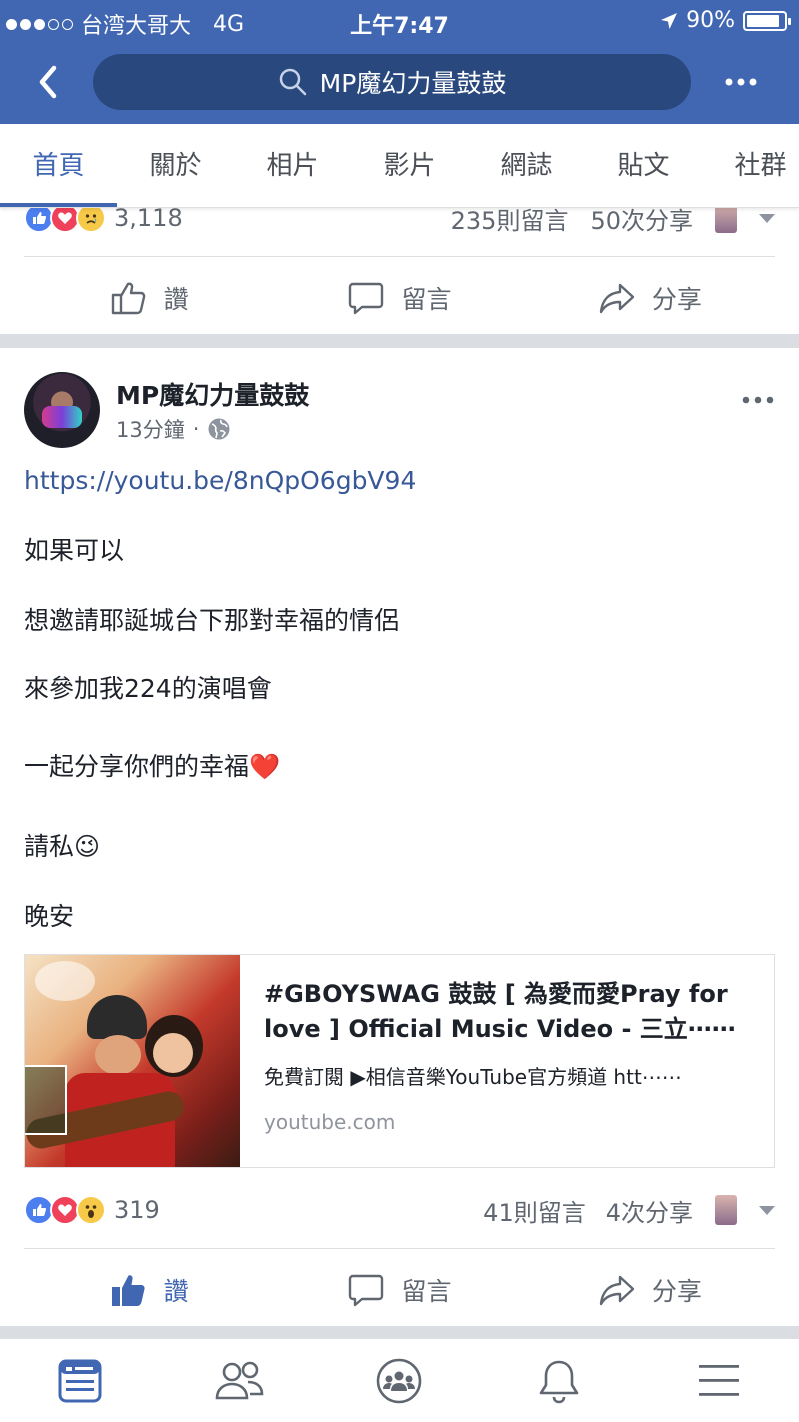  Describe the element at coordinates (212, 620) in the screenshot. I see `post-line-2: 想邀請耶誕城台下那對幸福的情侶` at that location.